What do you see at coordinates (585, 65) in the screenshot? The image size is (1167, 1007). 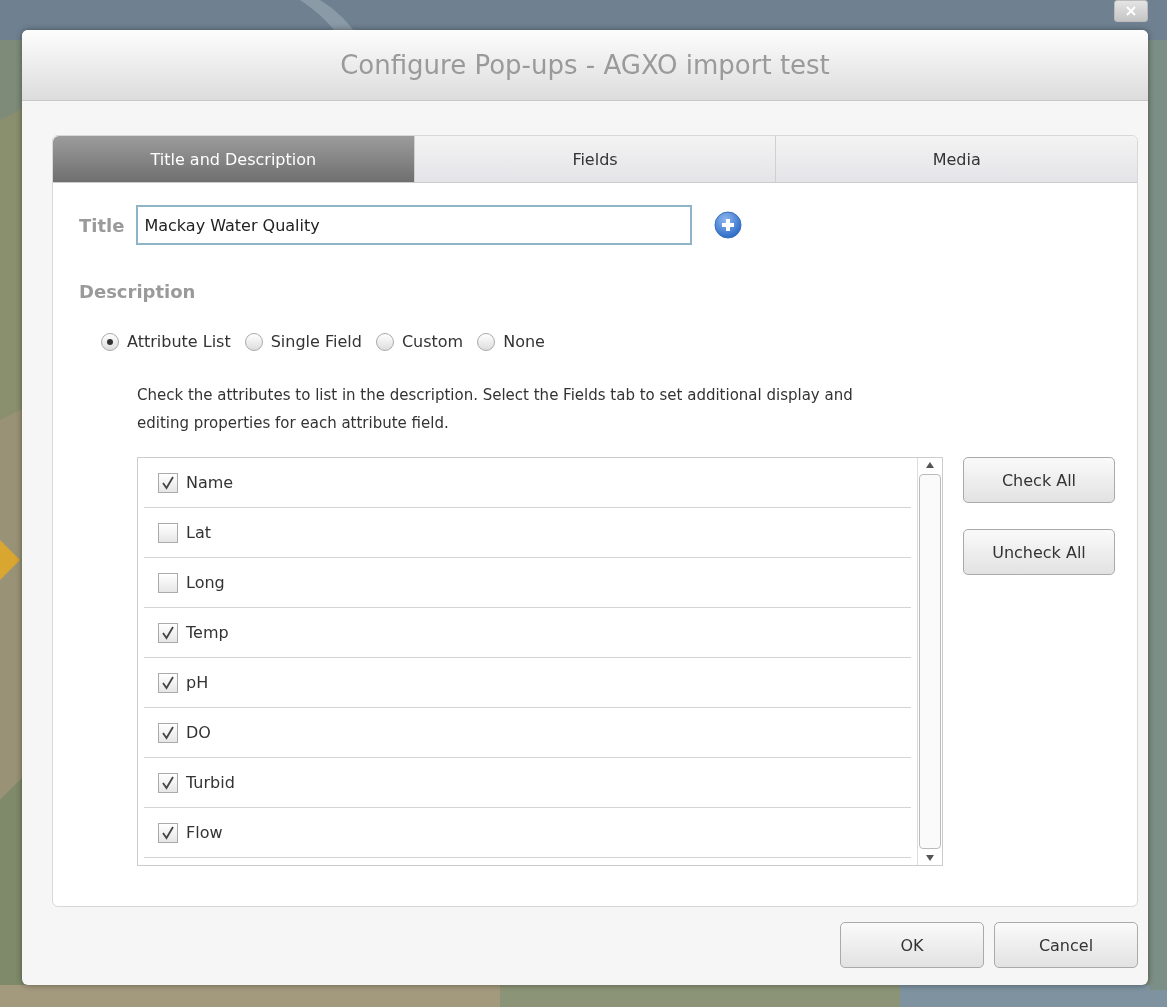 I see `window-title: Configure Pop-ups - AGXO import test` at bounding box center [585, 65].